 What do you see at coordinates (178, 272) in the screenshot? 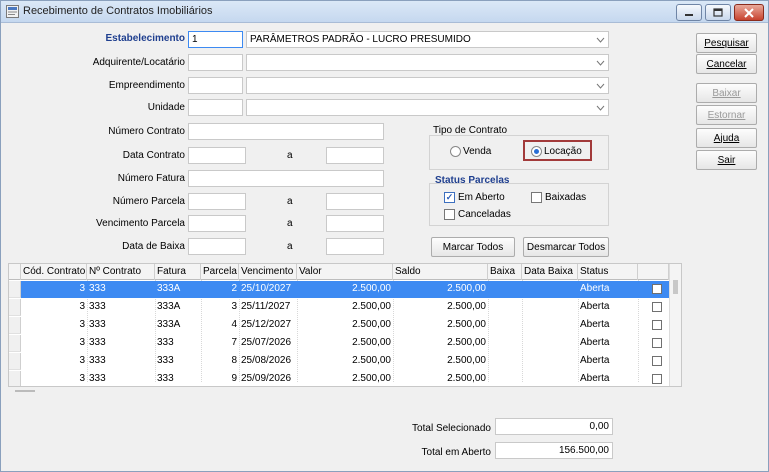
I see `header-fatura: Fatura` at bounding box center [178, 272].